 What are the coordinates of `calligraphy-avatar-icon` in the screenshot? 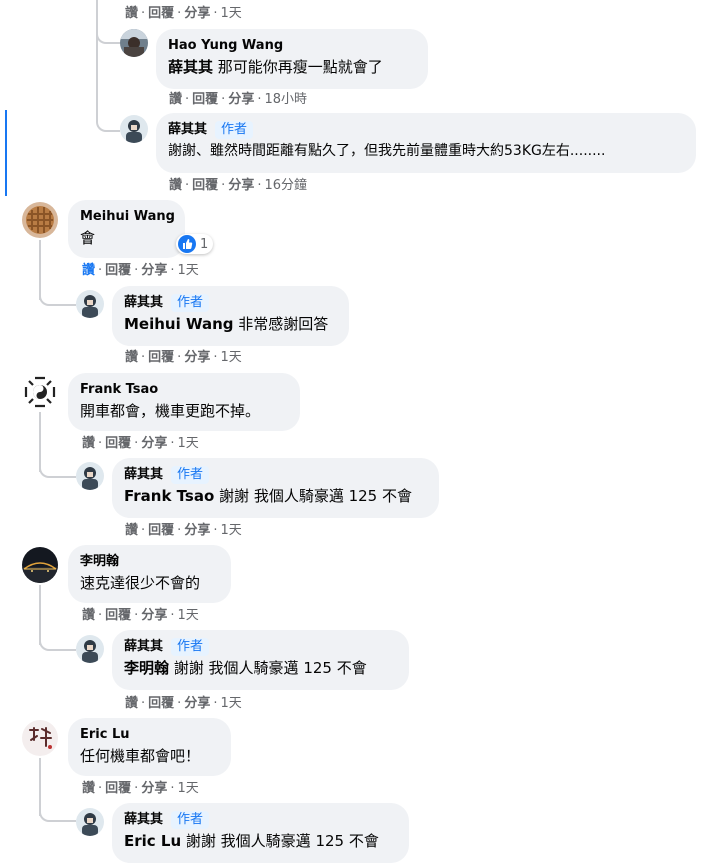 It's located at (40, 738).